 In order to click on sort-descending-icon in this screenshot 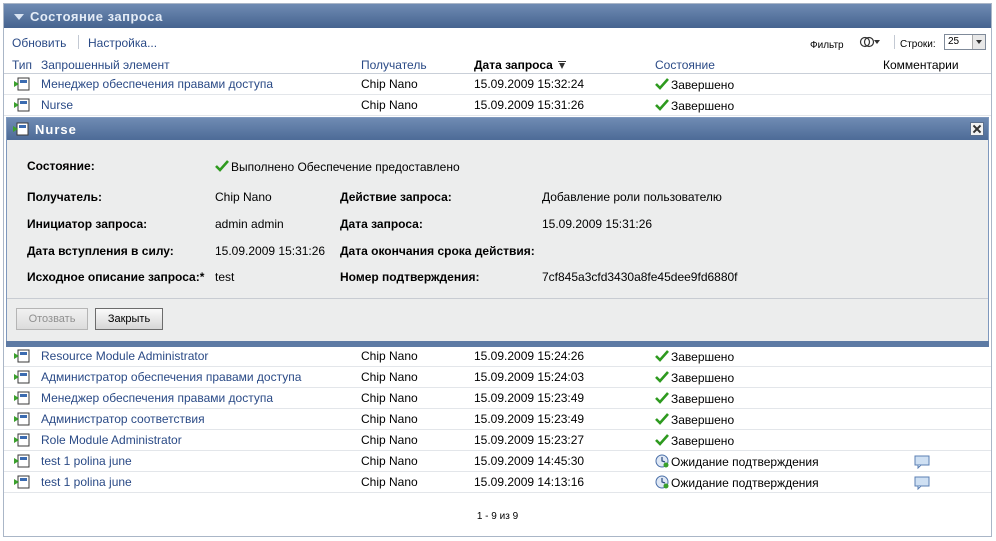, I will do `click(561, 65)`.